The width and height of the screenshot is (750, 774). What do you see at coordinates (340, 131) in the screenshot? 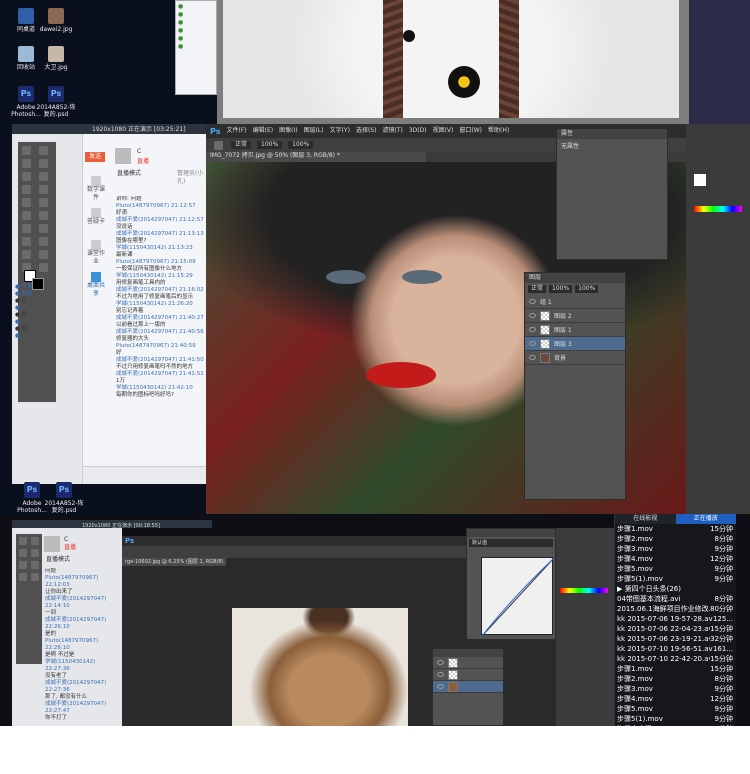
I see `menu-type: 文字(Y)` at bounding box center [340, 131].